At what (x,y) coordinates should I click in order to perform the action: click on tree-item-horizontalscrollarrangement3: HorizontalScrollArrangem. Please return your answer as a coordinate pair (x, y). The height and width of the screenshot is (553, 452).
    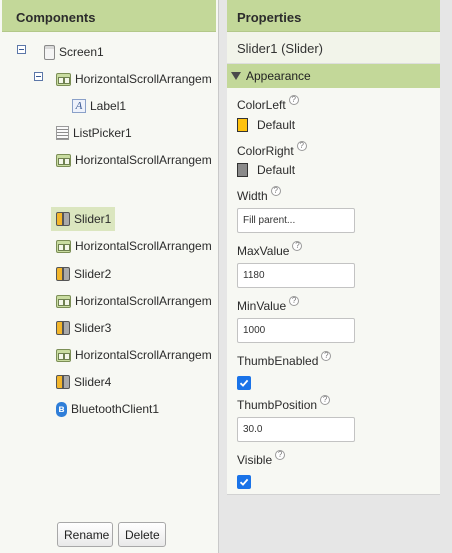
    Looking at the image, I should click on (134, 246).